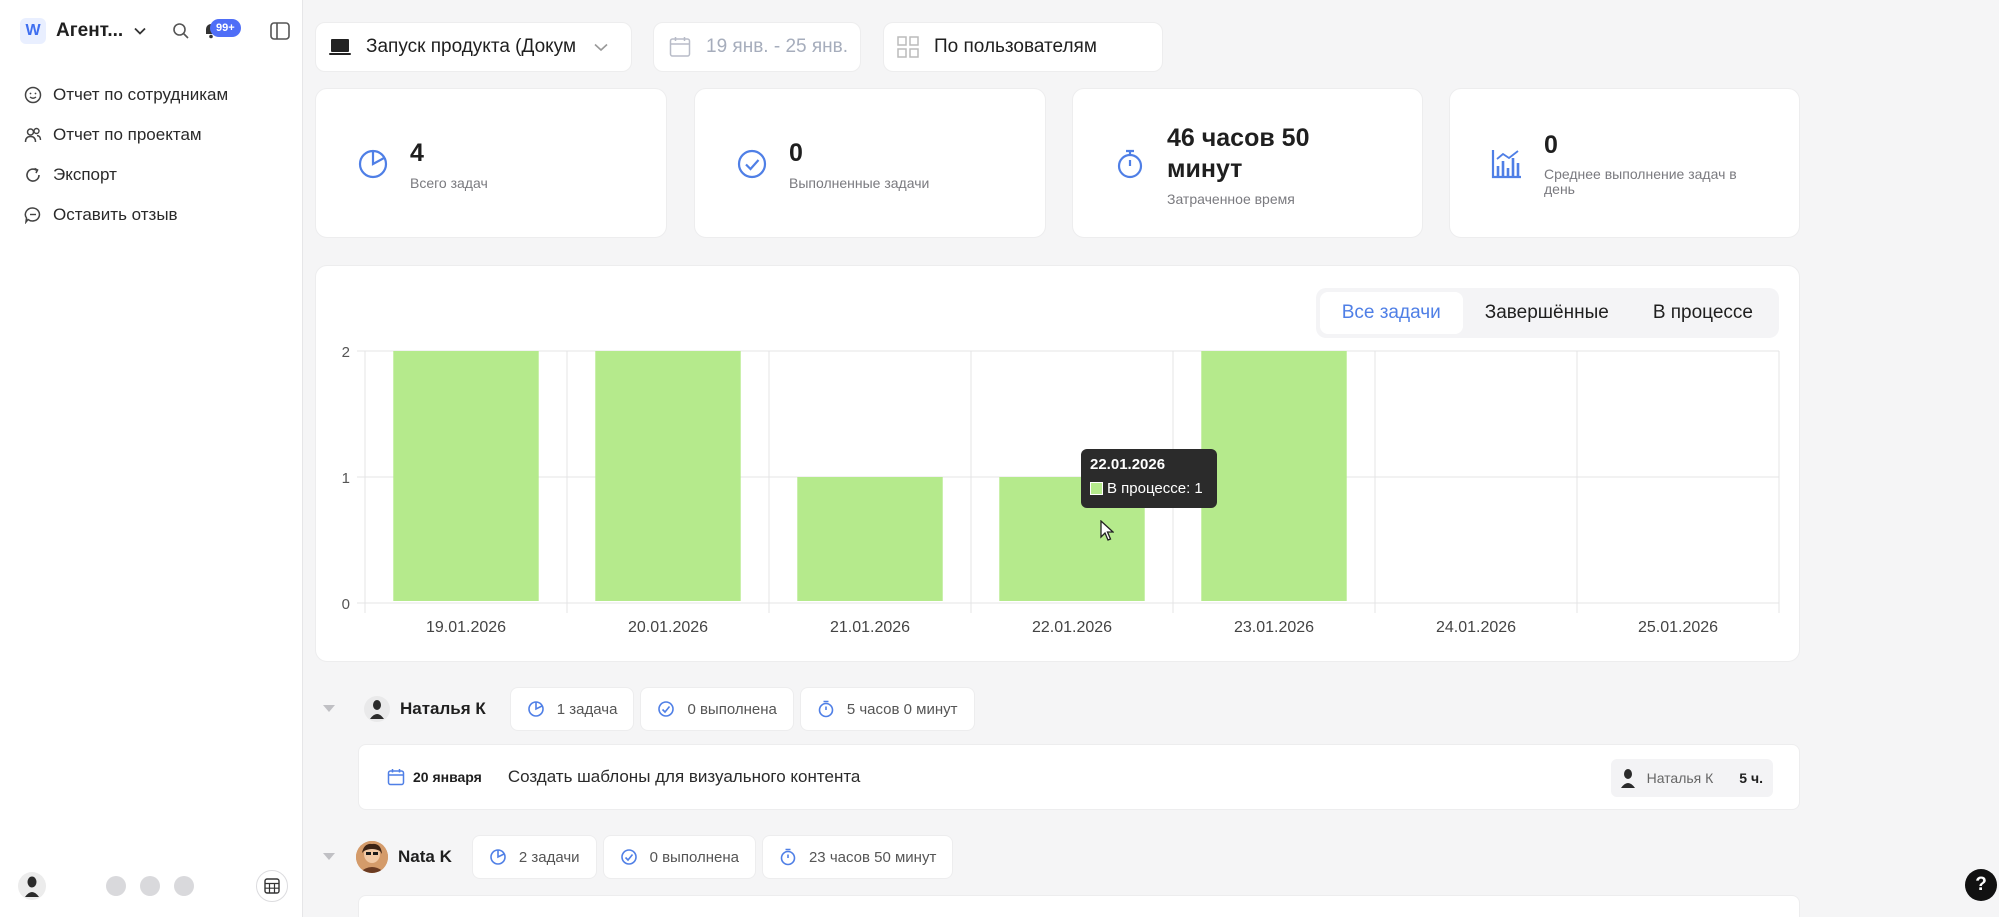  I want to click on bar-19.01.2026, so click(466, 476).